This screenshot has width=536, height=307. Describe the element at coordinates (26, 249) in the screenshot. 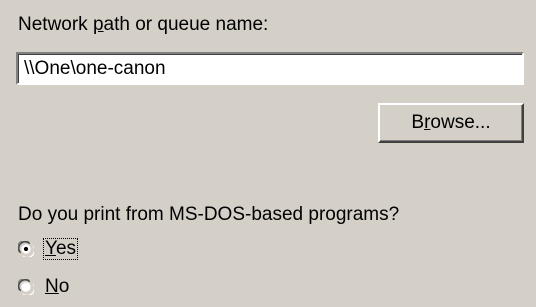

I see `radio-selected-icon` at that location.